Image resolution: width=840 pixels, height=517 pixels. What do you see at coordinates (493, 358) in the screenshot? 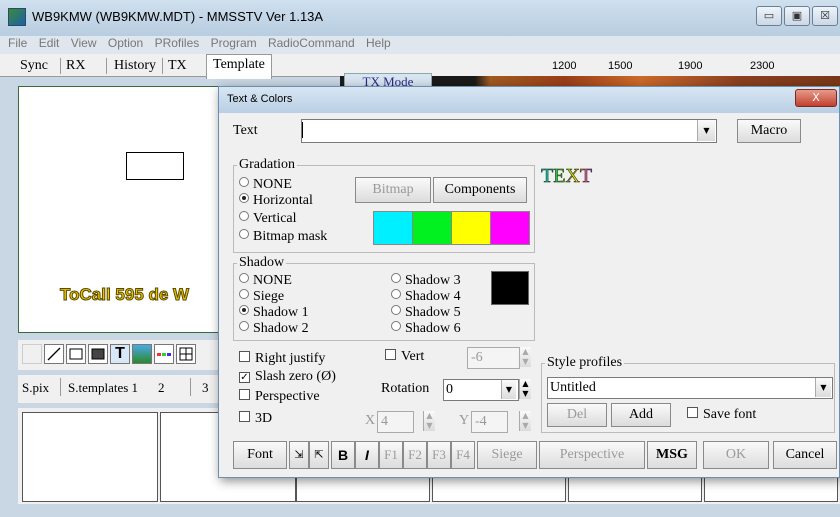
I see `vert-value-field: -6` at bounding box center [493, 358].